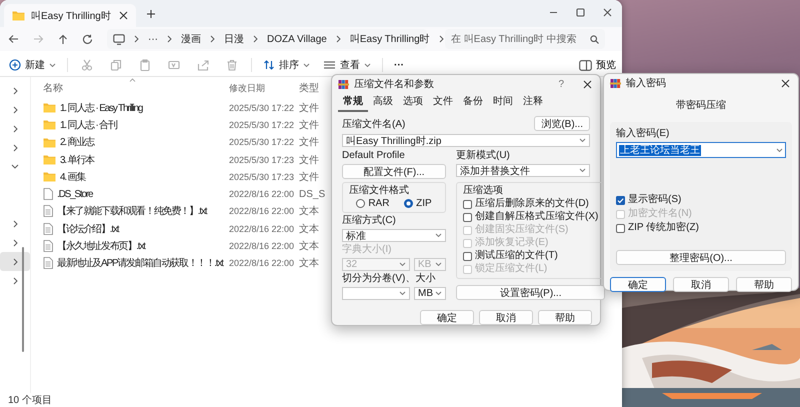 The image size is (800, 407). I want to click on file-name: 3. 单行本, so click(77, 159).